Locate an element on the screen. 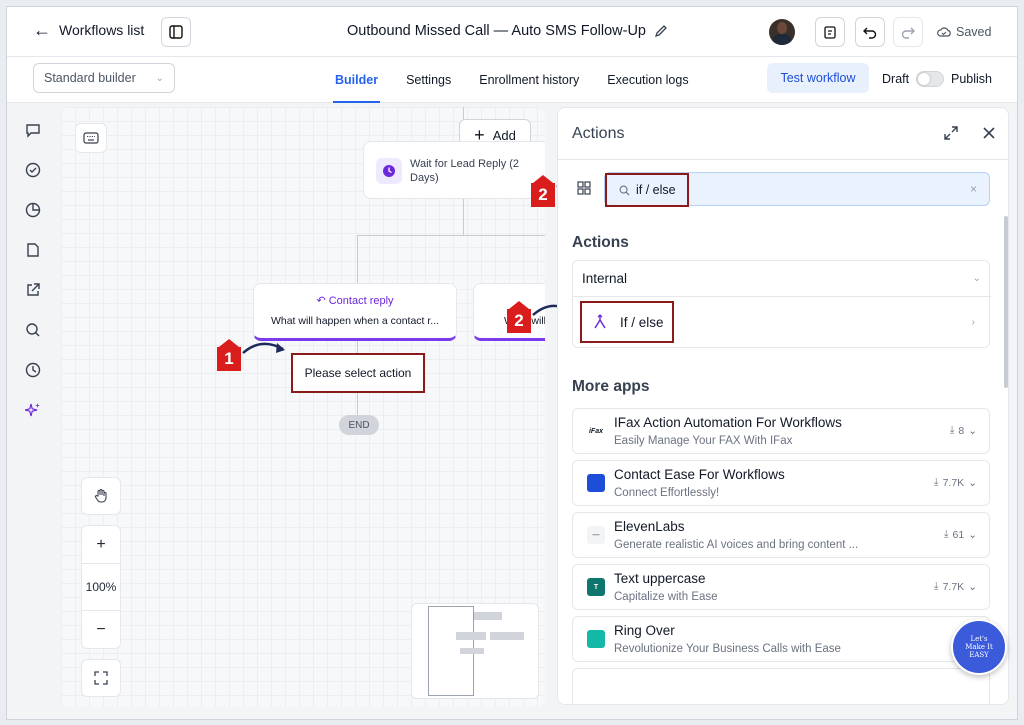  chevron-right-icon: › is located at coordinates (973, 322).